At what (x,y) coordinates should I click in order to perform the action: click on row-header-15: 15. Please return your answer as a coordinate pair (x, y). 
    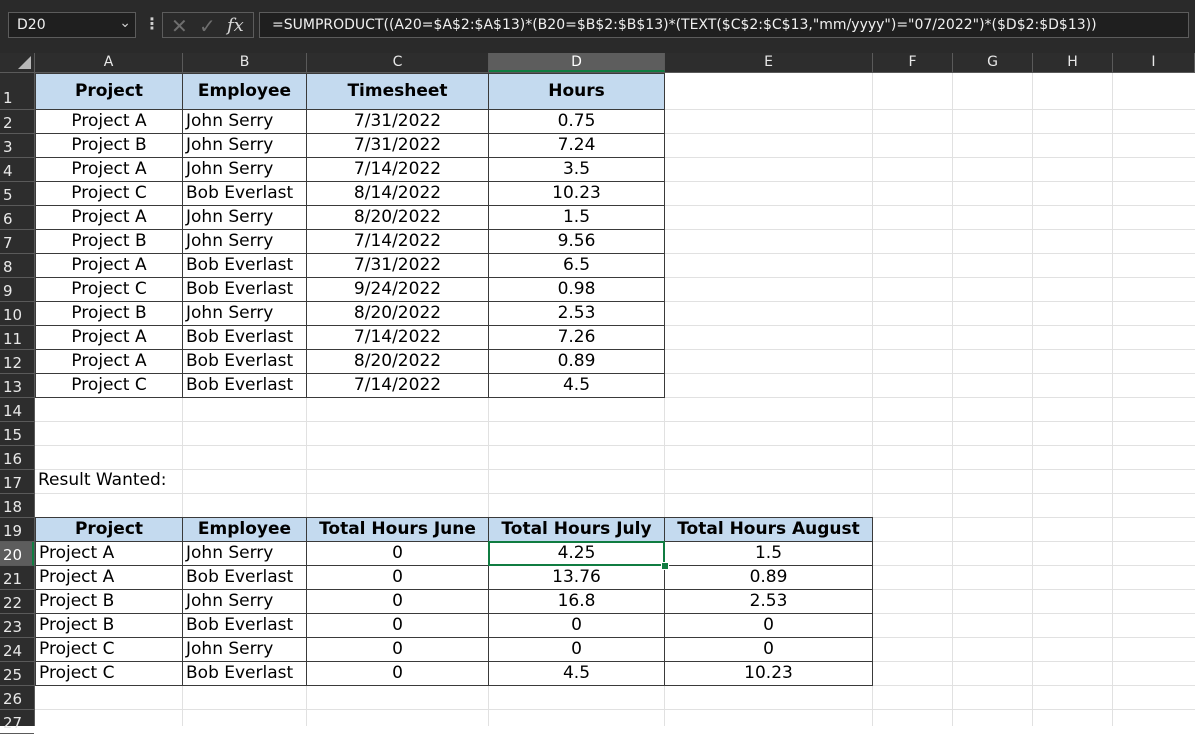
    Looking at the image, I should click on (17, 434).